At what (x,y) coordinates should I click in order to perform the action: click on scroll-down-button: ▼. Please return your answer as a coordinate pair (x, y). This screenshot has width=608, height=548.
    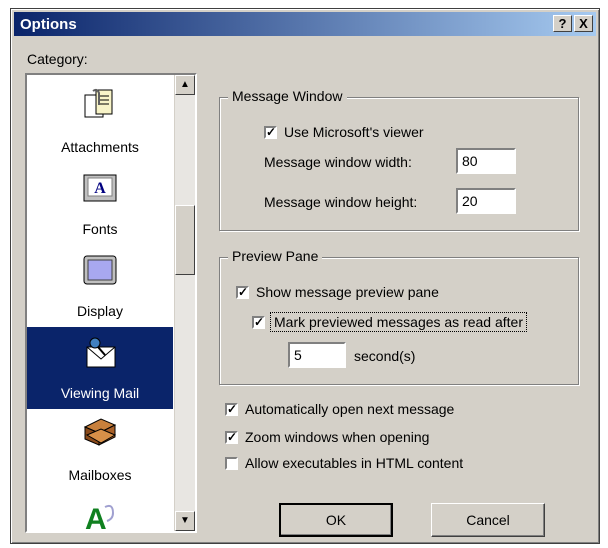
    Looking at the image, I should click on (185, 521).